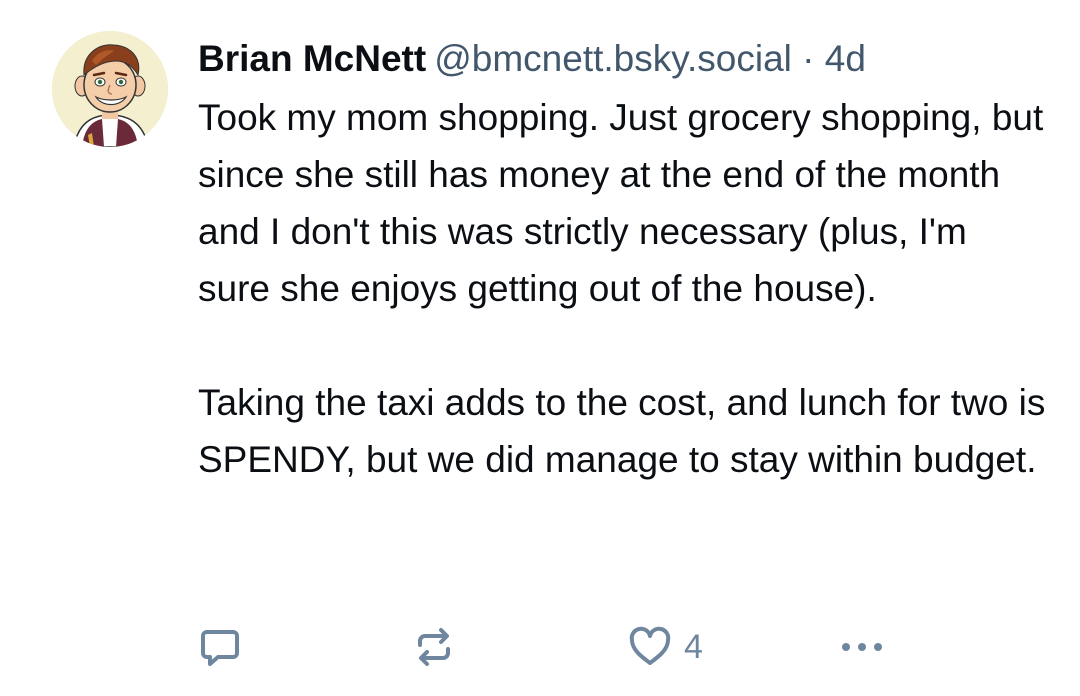  I want to click on more-icon, so click(862, 647).